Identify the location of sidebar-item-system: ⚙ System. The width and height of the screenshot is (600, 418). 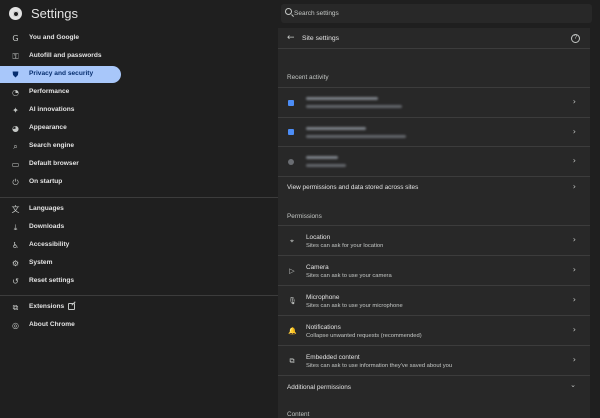
(60, 263).